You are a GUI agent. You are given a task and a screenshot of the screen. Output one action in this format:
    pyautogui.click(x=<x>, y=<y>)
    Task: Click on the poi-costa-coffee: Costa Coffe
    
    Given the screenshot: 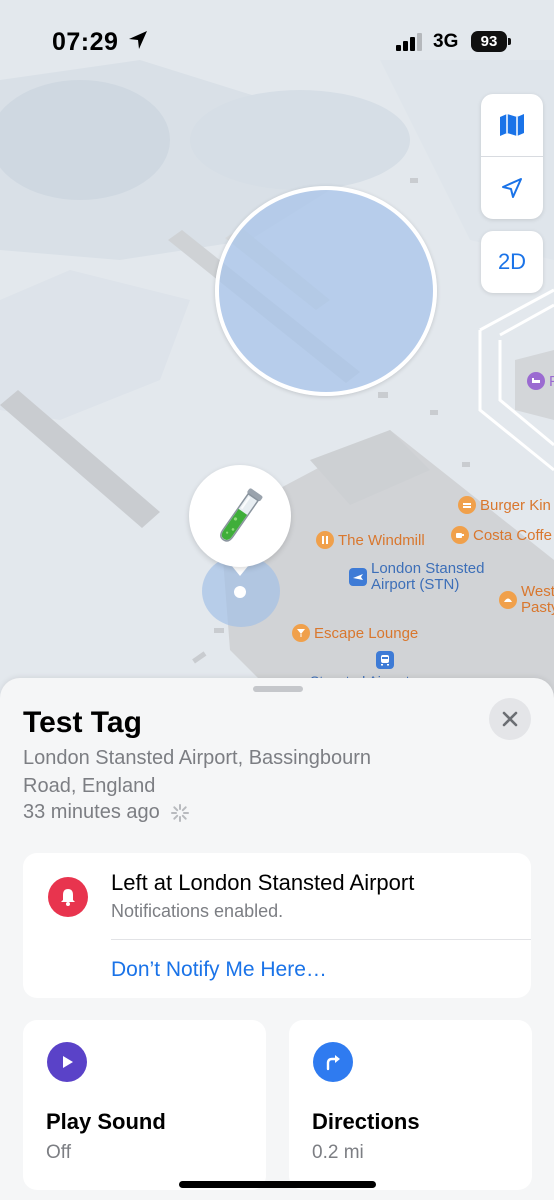 What is the action you would take?
    pyautogui.click(x=501, y=535)
    